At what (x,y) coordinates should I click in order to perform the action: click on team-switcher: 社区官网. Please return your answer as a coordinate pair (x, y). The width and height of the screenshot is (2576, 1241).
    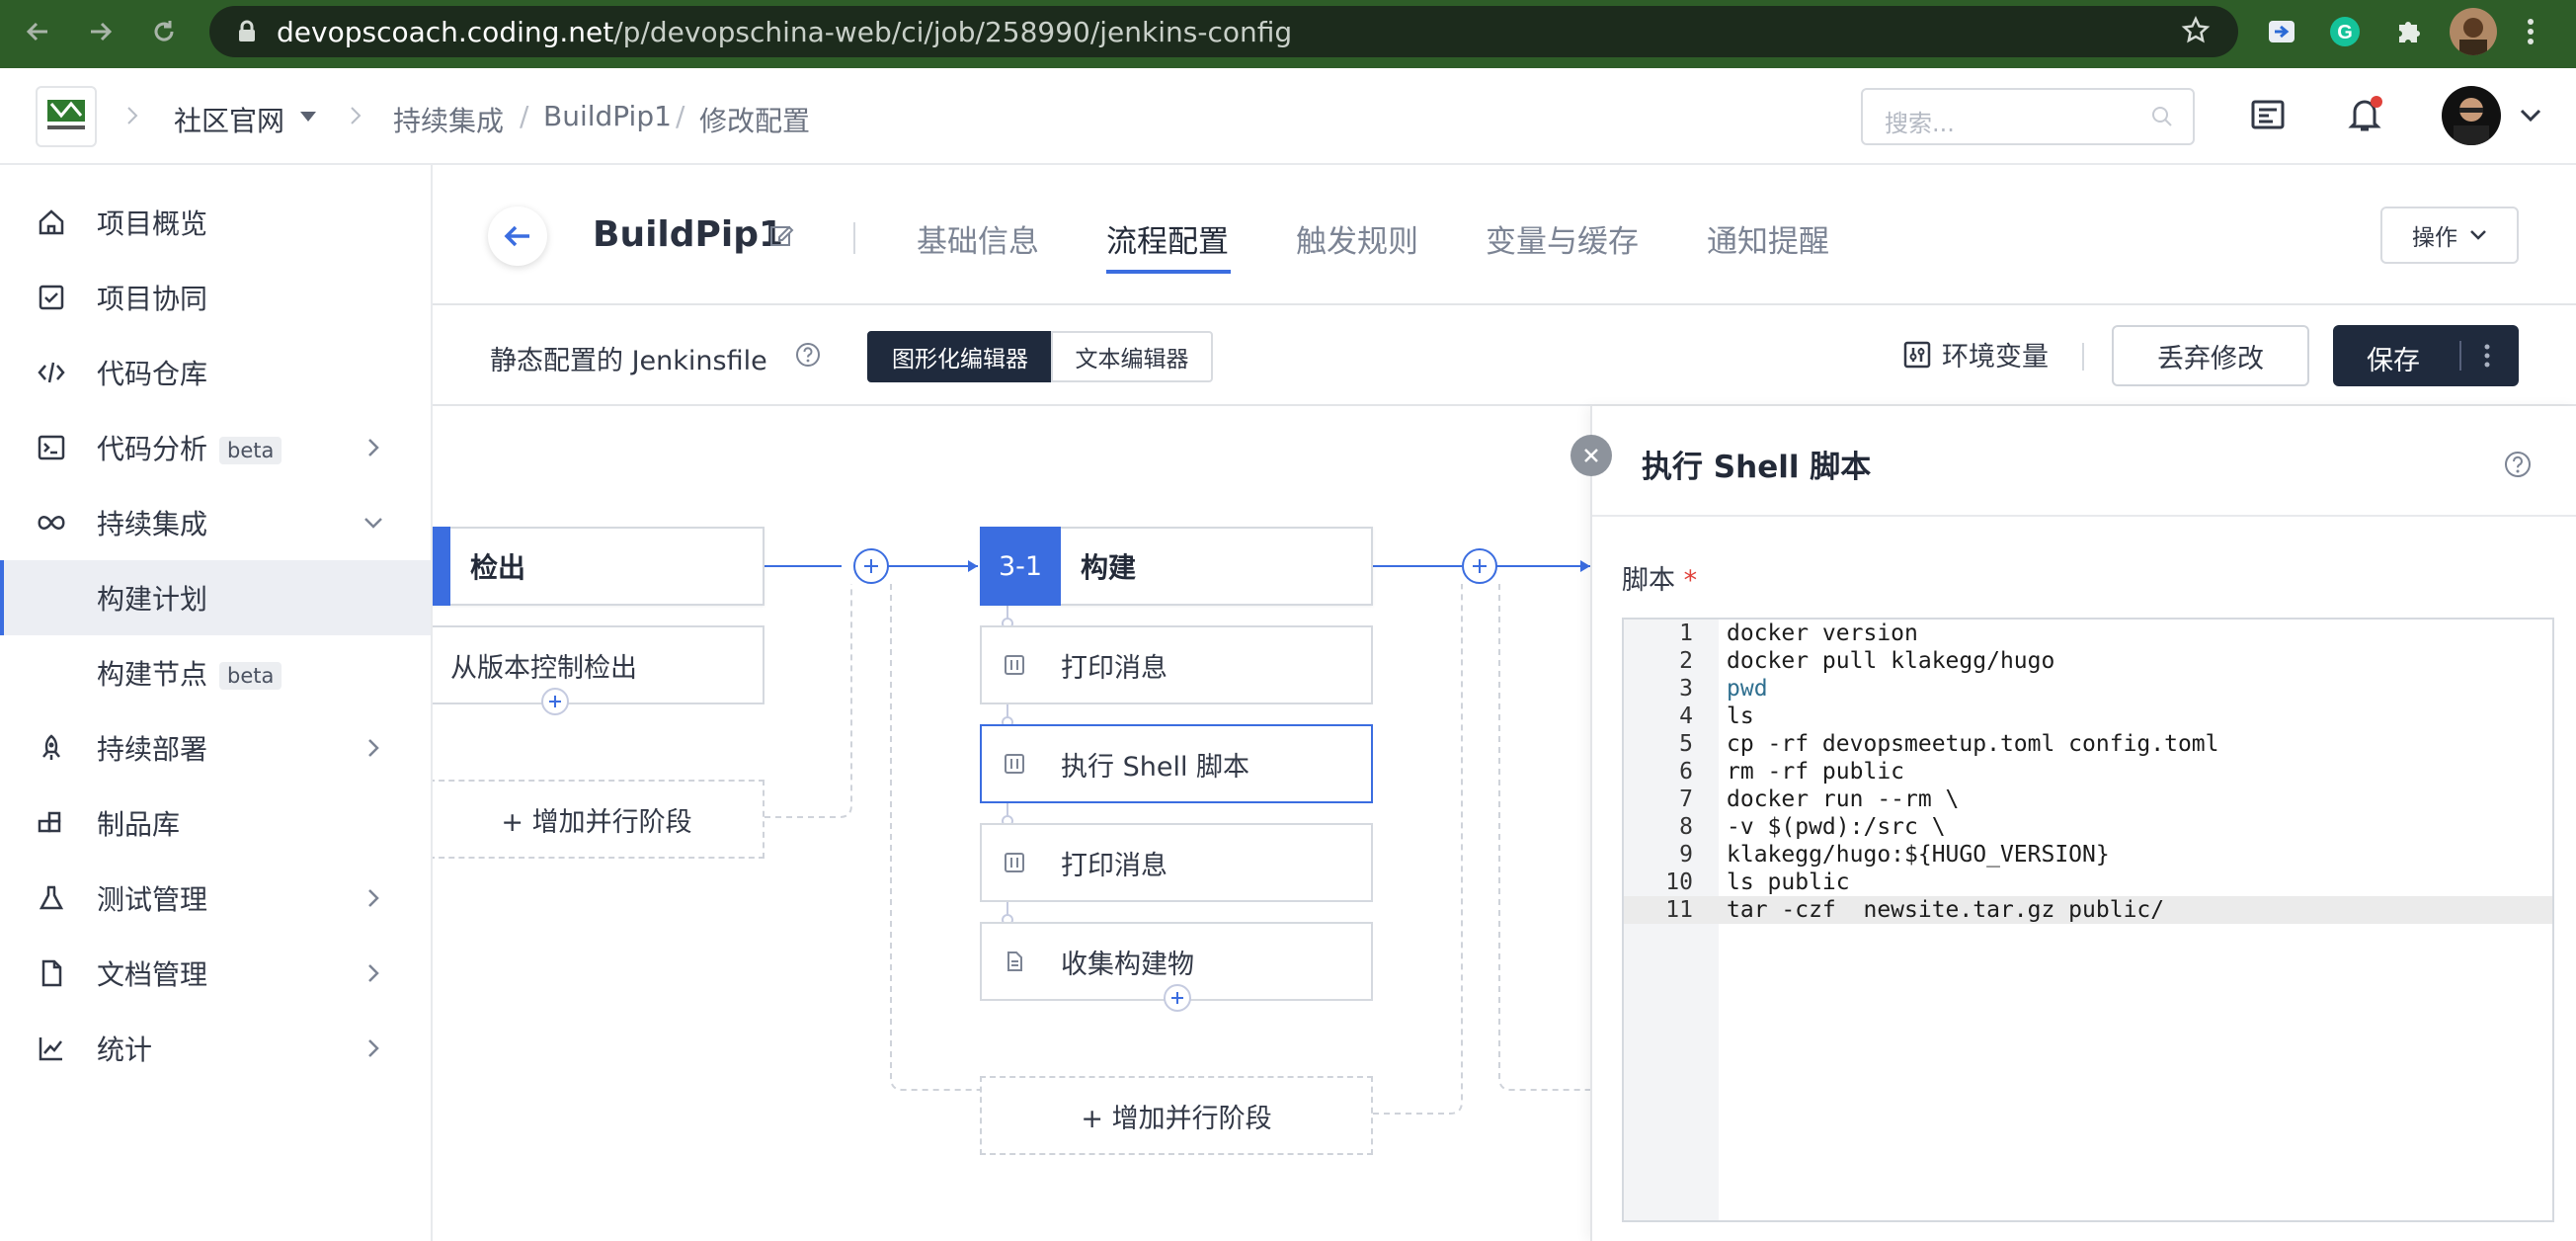
    Looking at the image, I should click on (229, 120).